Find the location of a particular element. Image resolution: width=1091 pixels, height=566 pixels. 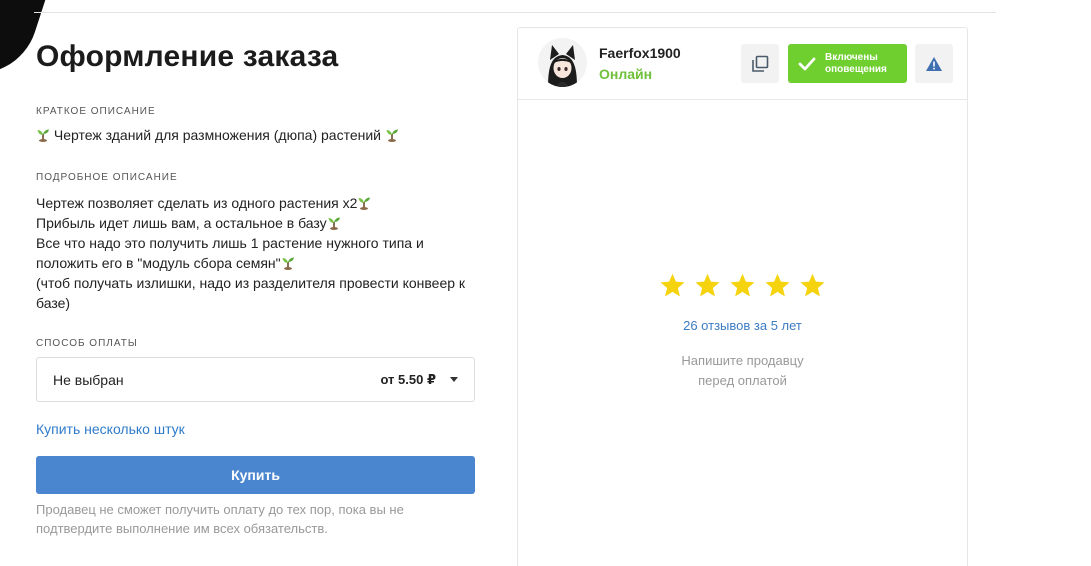

order-form: Оформление заказа is located at coordinates (256, 57).